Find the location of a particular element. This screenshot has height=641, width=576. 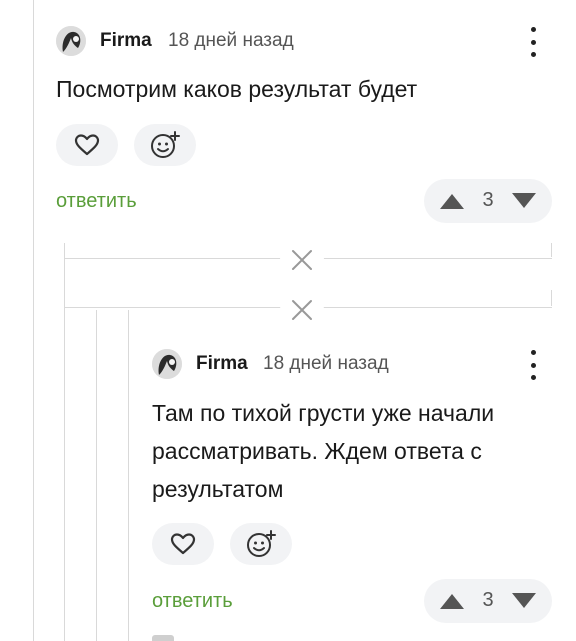

comment-text: Посмотрим каков результат будет is located at coordinates (237, 89).